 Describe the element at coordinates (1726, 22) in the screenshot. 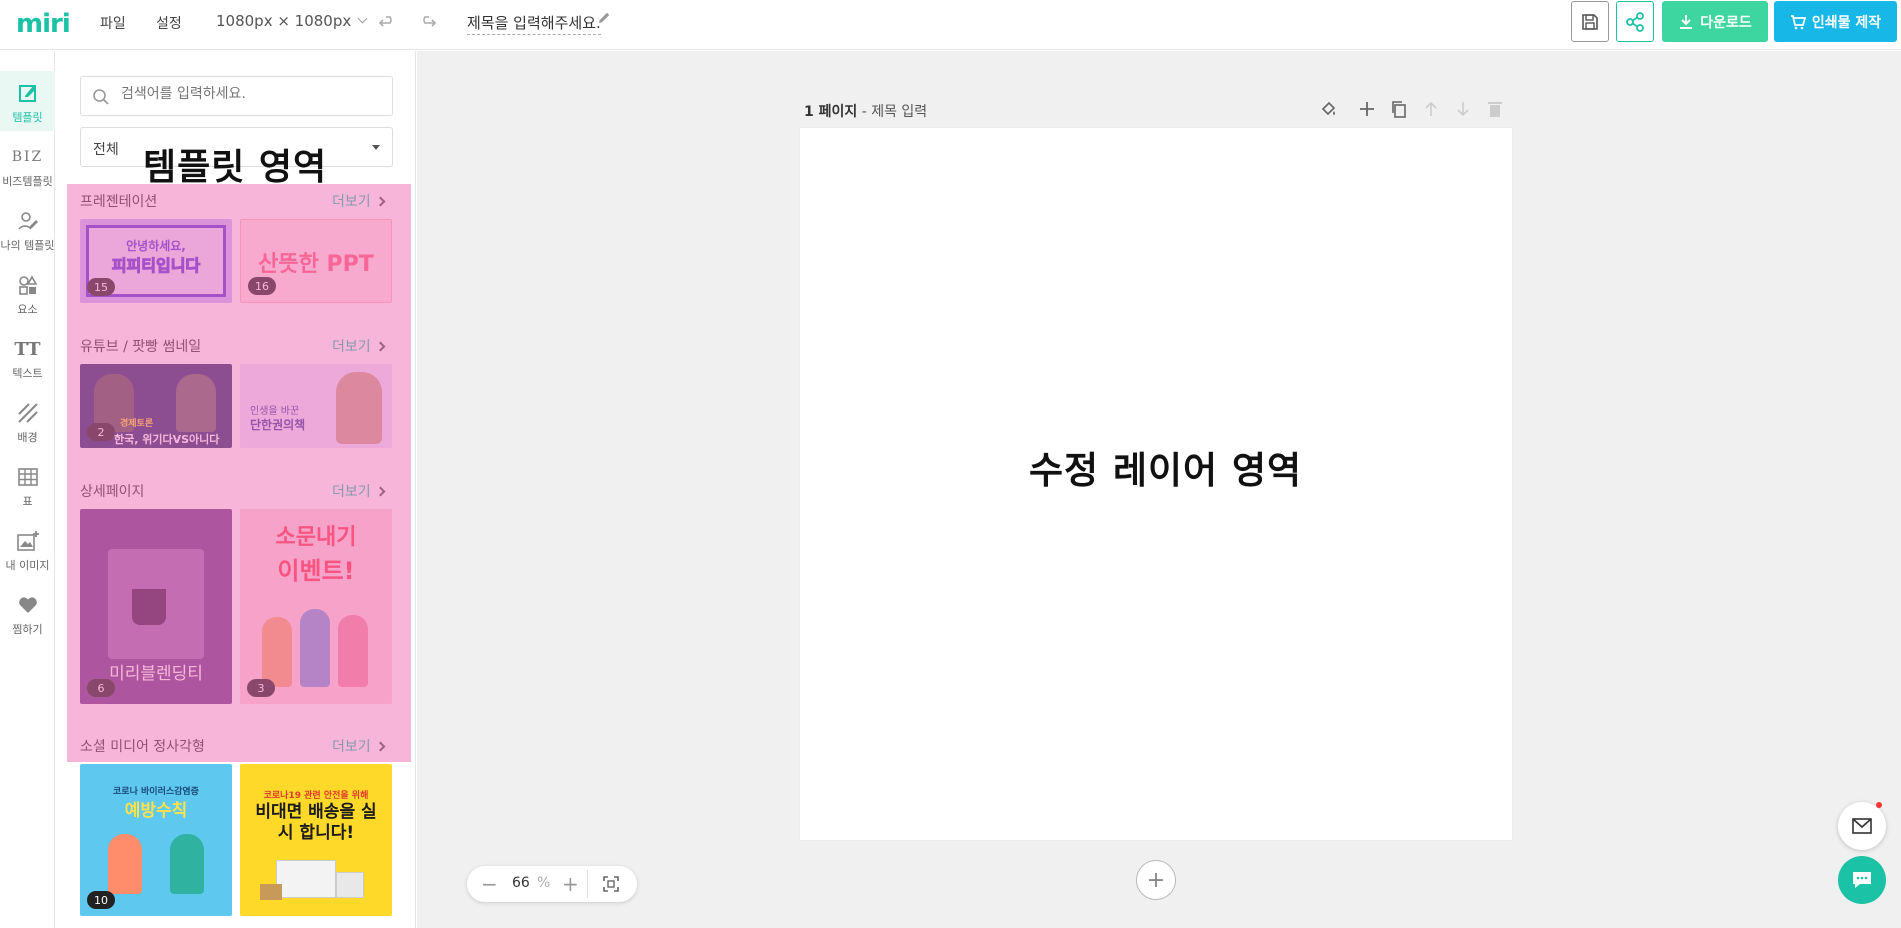

I see `download-label: 다운로드` at that location.